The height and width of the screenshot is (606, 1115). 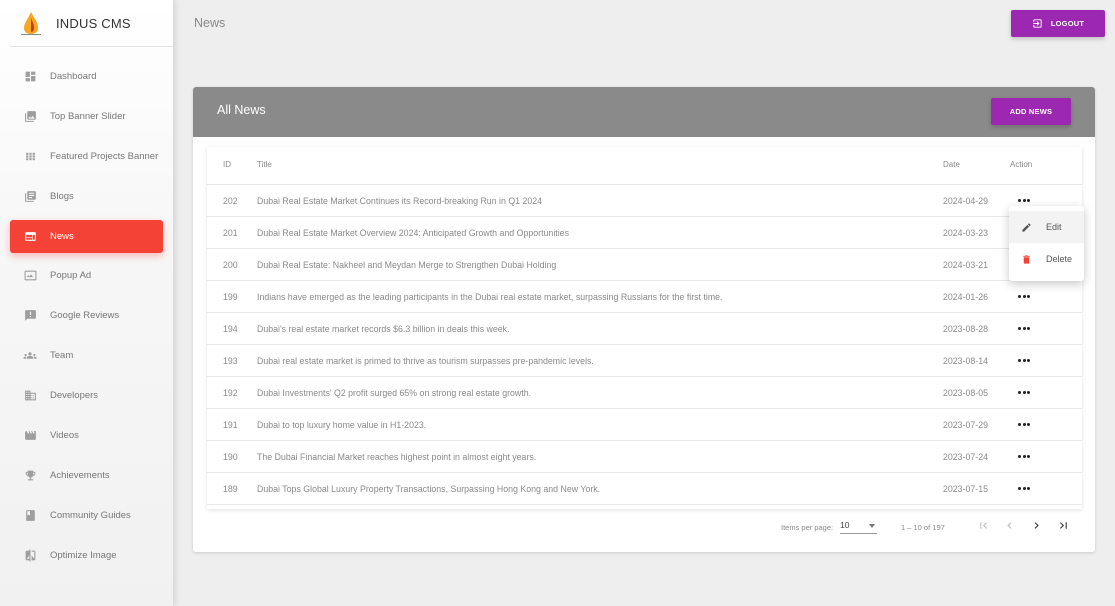 I want to click on sidebar-item-videos: Videos, so click(x=86, y=435).